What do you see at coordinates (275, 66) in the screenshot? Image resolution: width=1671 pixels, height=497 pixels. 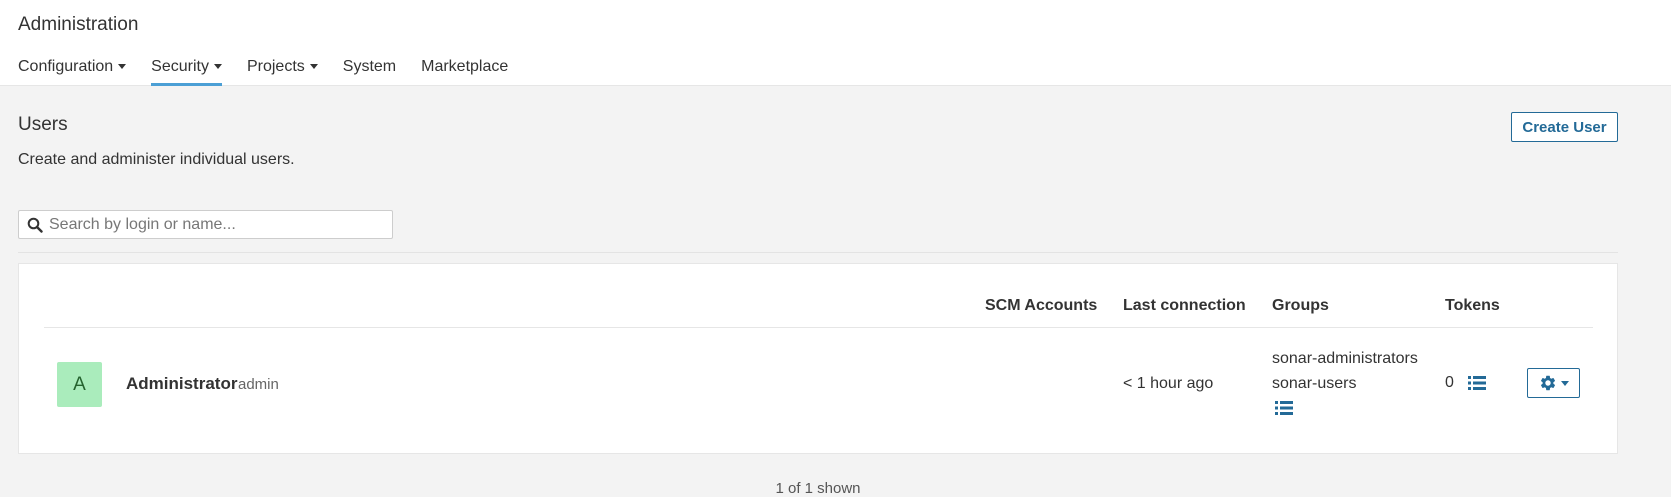 I see `nav-projects-label: Projects` at bounding box center [275, 66].